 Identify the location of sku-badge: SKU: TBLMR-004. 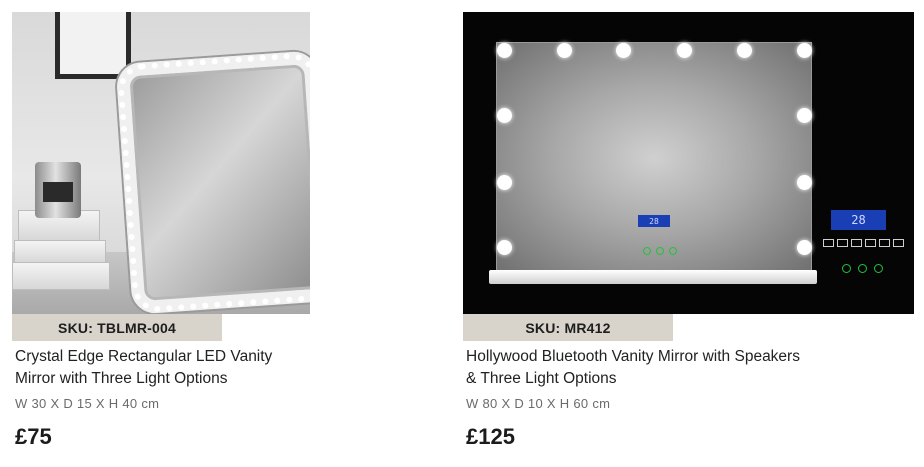
(117, 327).